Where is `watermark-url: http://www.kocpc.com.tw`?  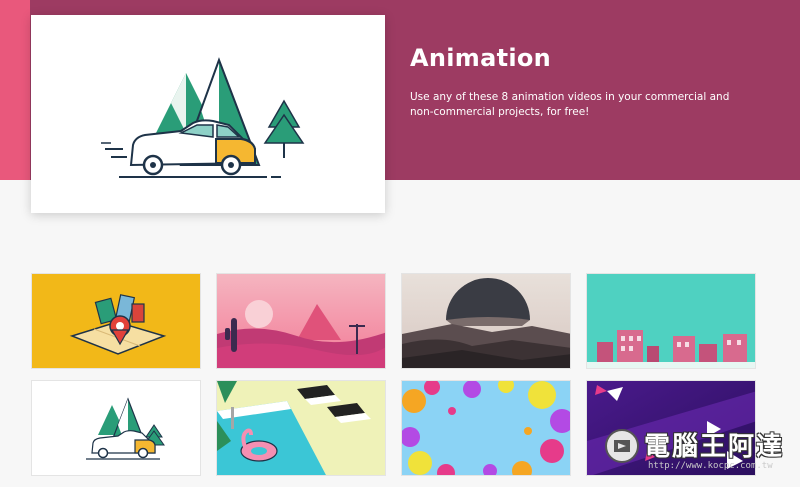
watermark-url: http://www.kocpc.com.tw is located at coordinates (710, 466).